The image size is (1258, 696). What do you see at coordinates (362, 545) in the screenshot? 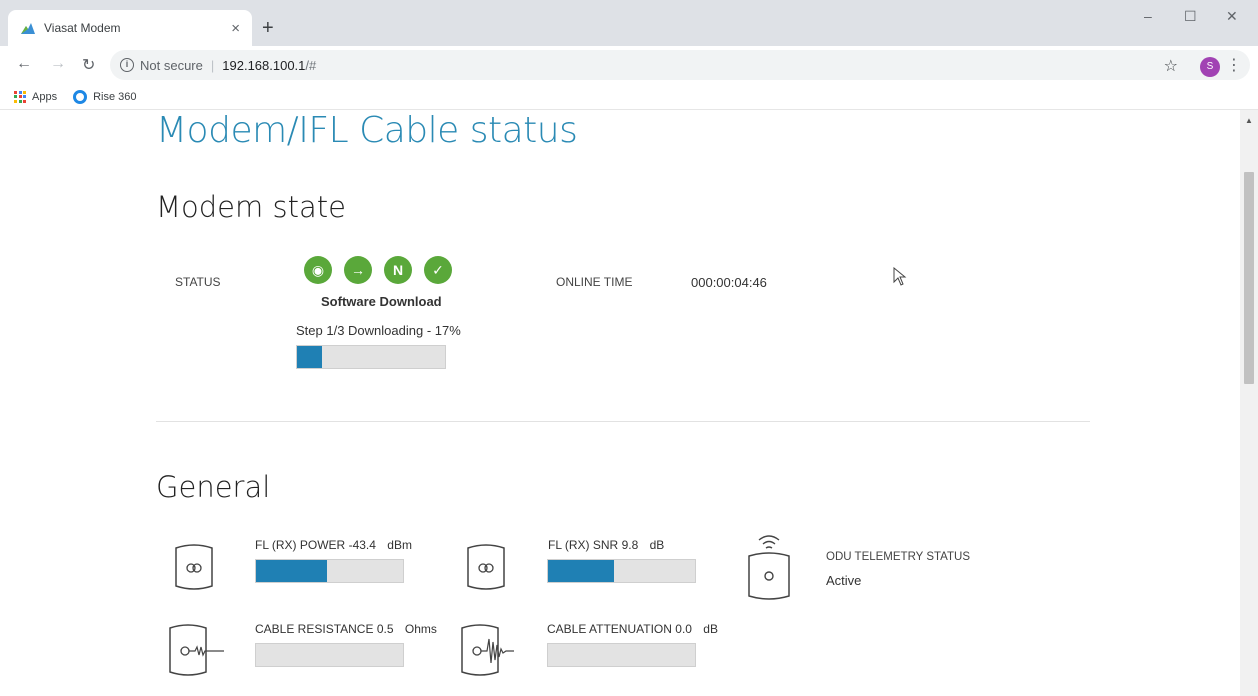
I see `fl-power-value: -43.4` at bounding box center [362, 545].